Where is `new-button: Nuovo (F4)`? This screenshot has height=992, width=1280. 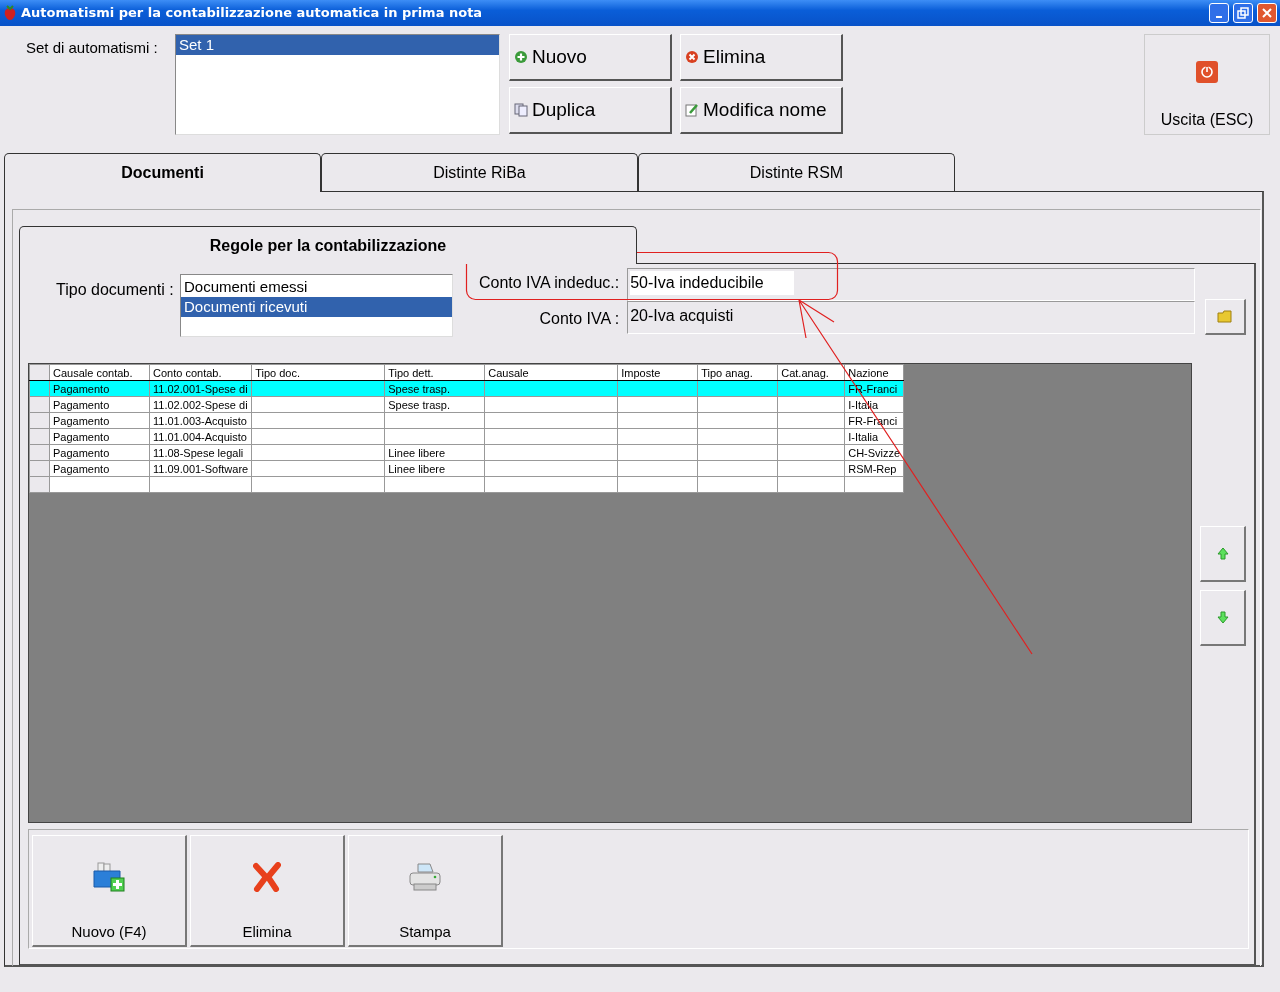 new-button: Nuovo (F4) is located at coordinates (109, 891).